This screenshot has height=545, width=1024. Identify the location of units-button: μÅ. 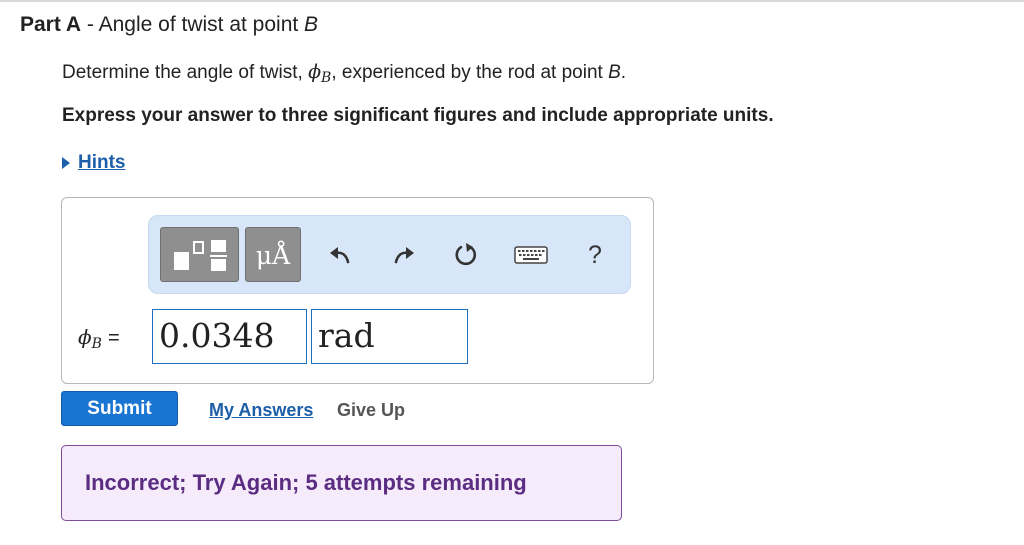
(273, 254).